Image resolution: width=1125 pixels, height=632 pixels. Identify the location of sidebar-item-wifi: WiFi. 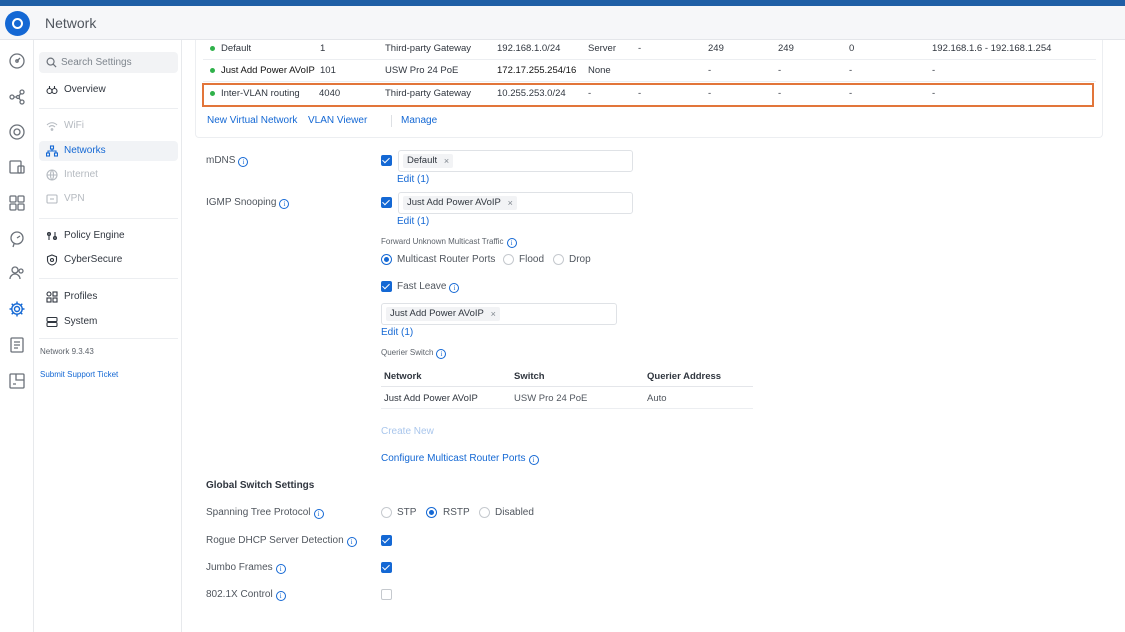
(108, 126).